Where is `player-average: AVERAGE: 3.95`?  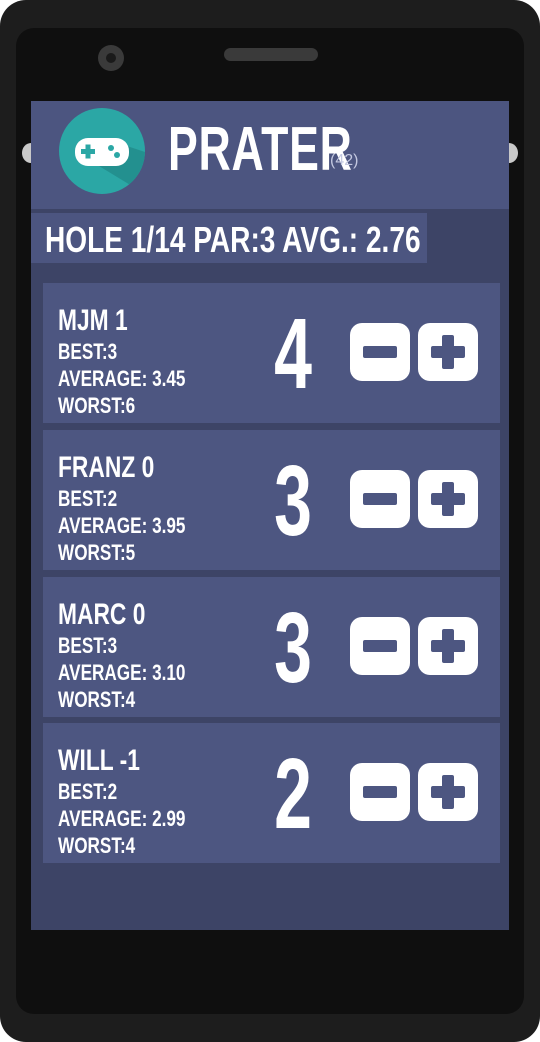
player-average: AVERAGE: 3.95 is located at coordinates (122, 525).